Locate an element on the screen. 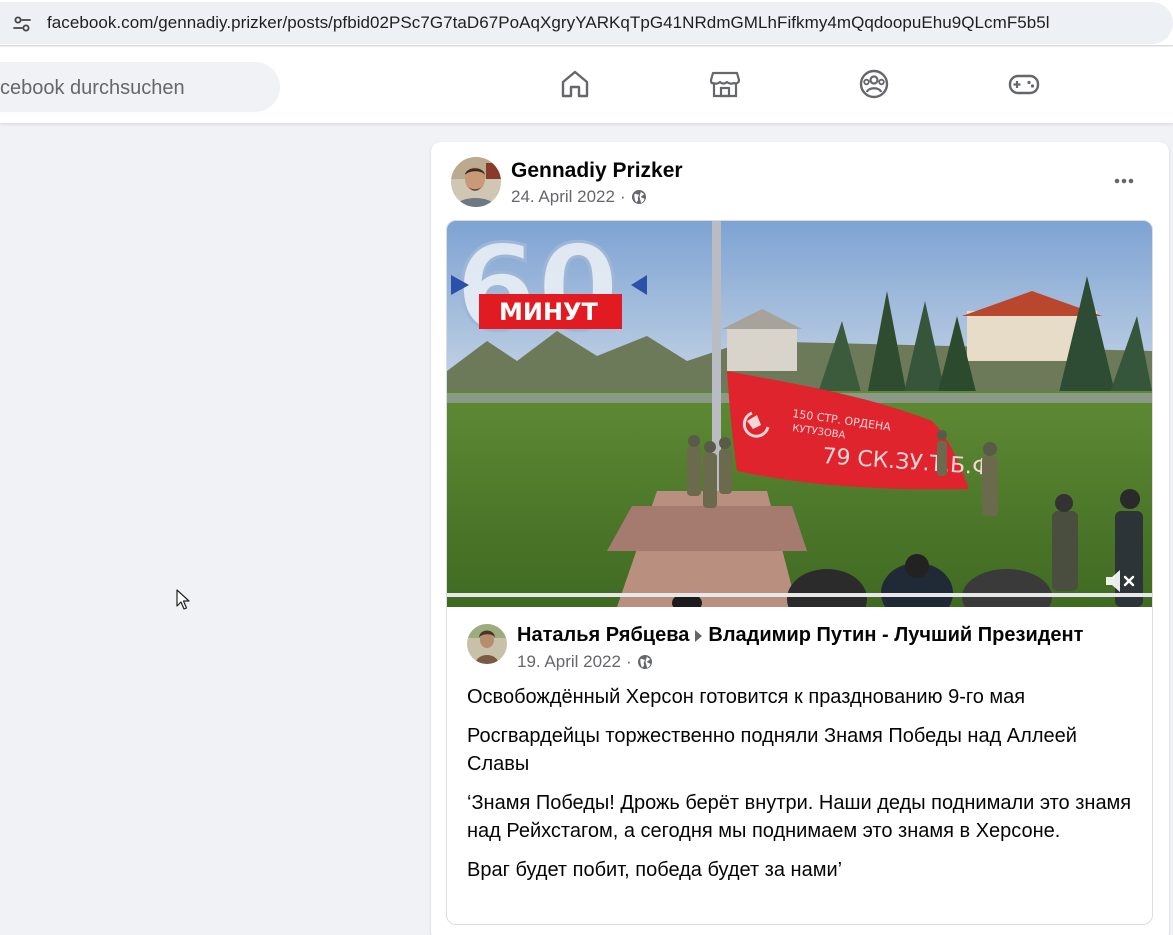  shared-author: Наталья Рябцева is located at coordinates (603, 635).